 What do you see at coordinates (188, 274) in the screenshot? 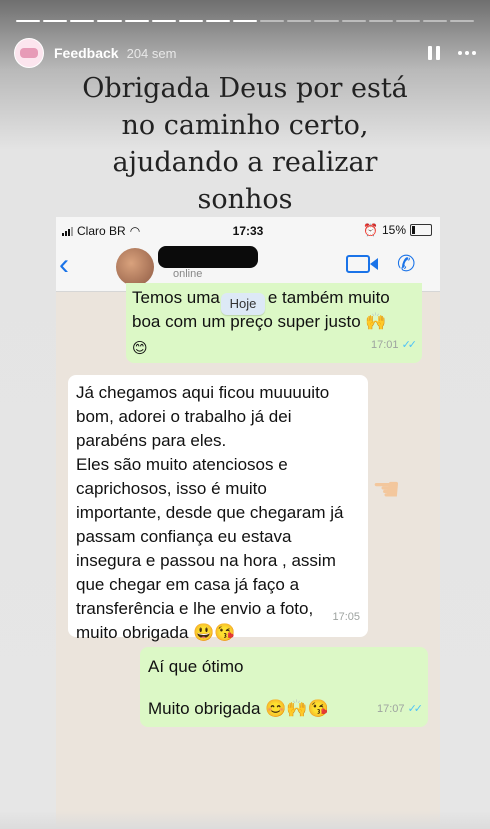
I see `contact-status: online` at bounding box center [188, 274].